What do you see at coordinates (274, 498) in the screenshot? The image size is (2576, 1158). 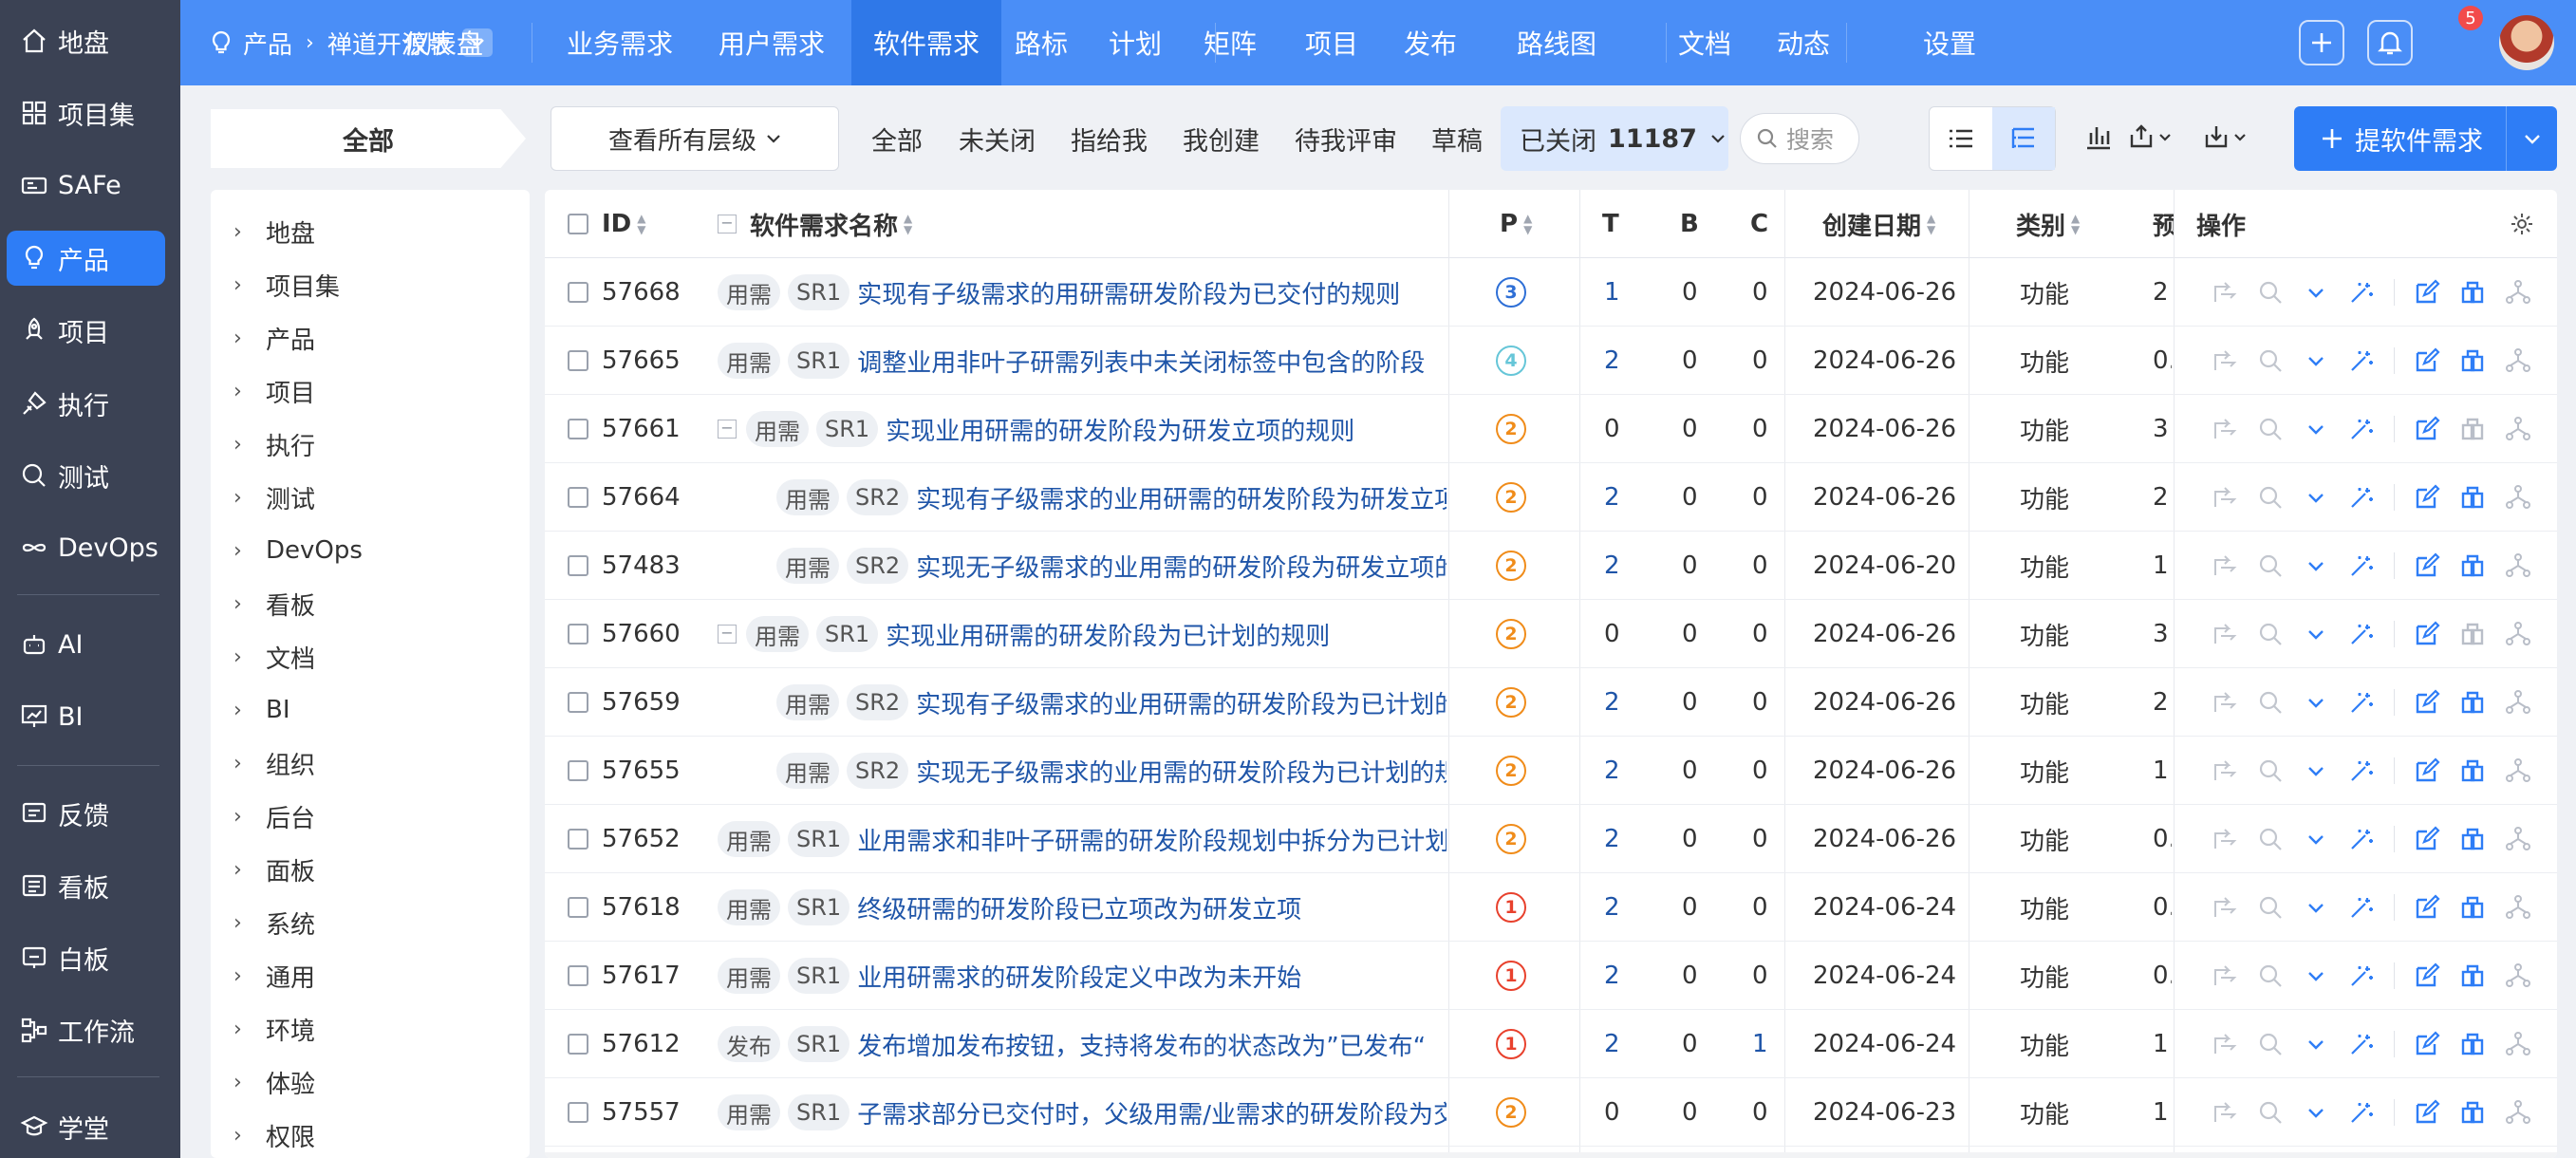 I see `tree-item-5: › 测试` at bounding box center [274, 498].